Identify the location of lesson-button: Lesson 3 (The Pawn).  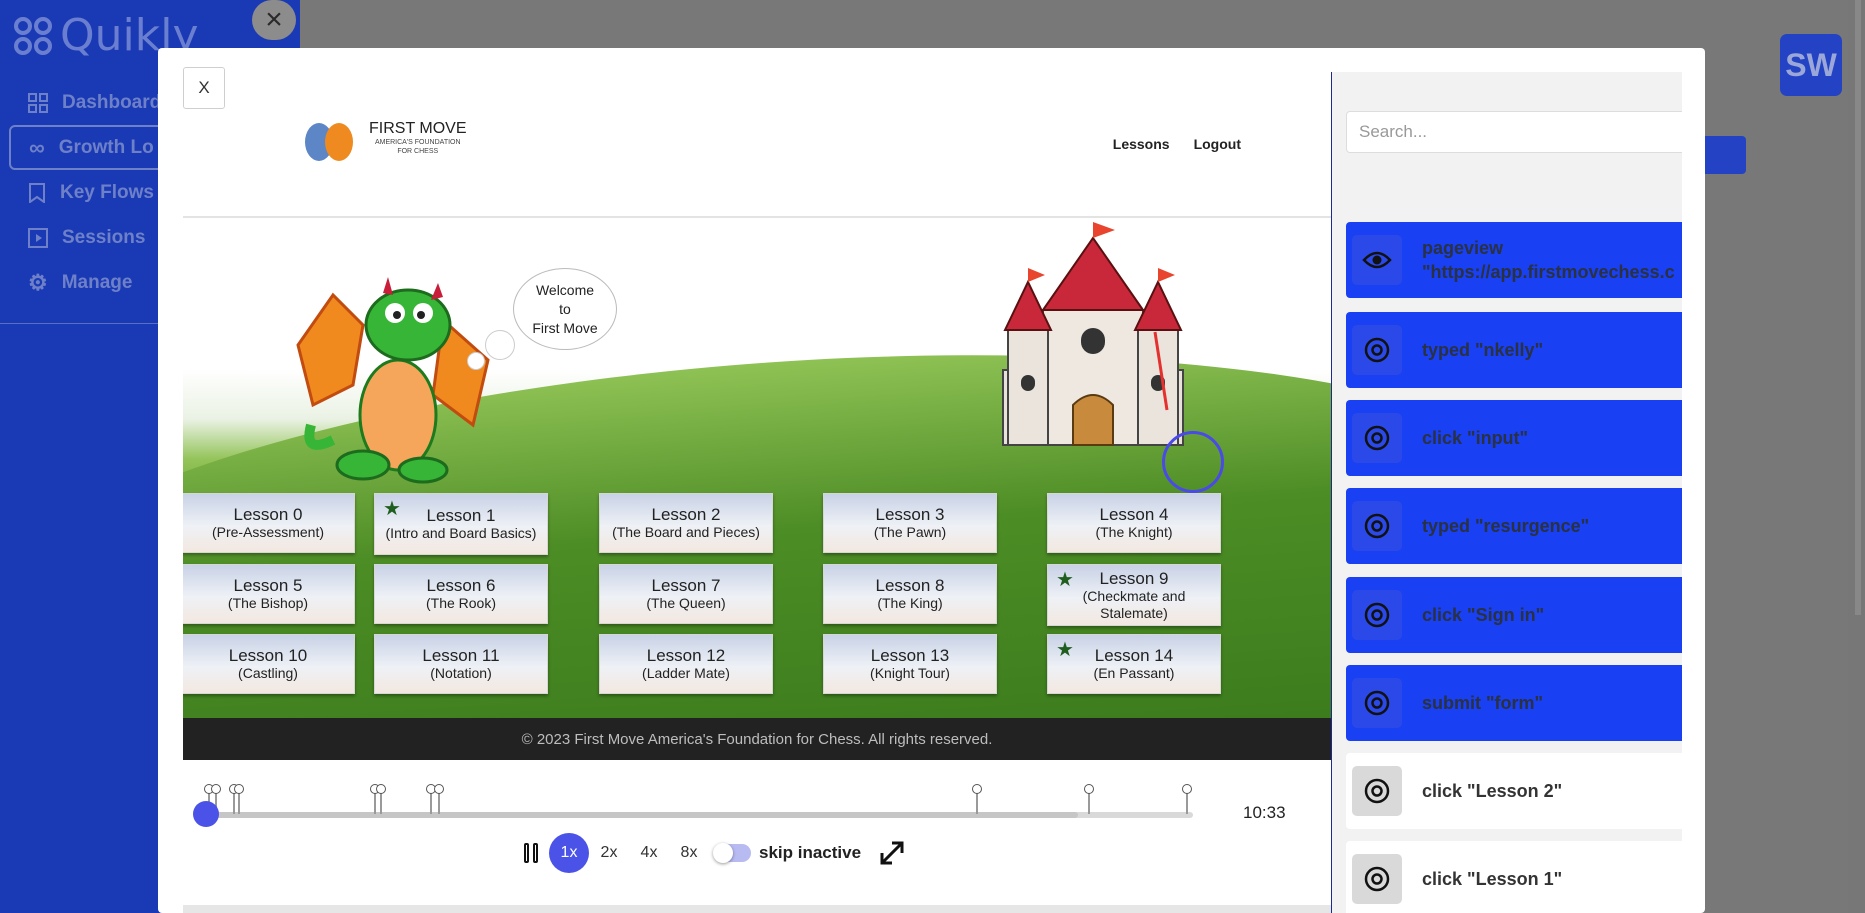
(910, 523).